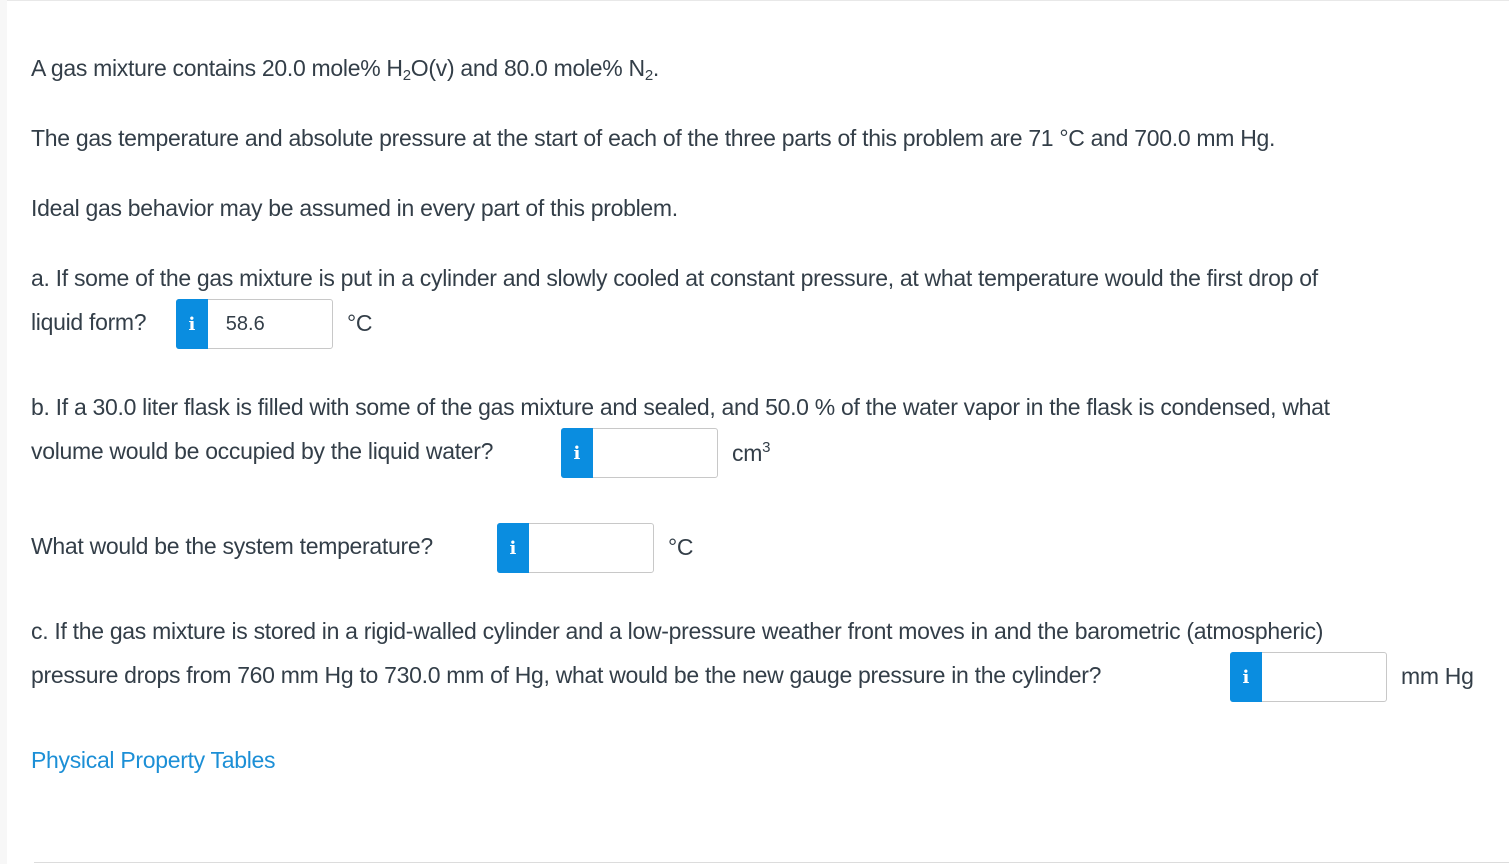 This screenshot has width=1509, height=864. What do you see at coordinates (766, 447) in the screenshot?
I see `unit-superscript: 3` at bounding box center [766, 447].